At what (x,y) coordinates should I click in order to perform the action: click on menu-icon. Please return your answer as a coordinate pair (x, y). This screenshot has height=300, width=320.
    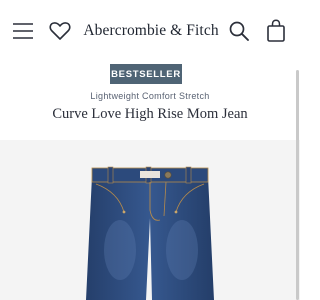
    Looking at the image, I should click on (23, 31).